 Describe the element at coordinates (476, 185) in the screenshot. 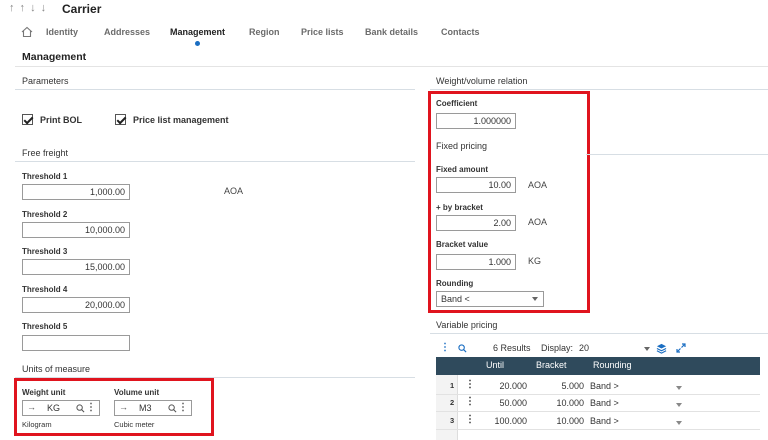

I see `fixed-amount-input: 10.00` at that location.